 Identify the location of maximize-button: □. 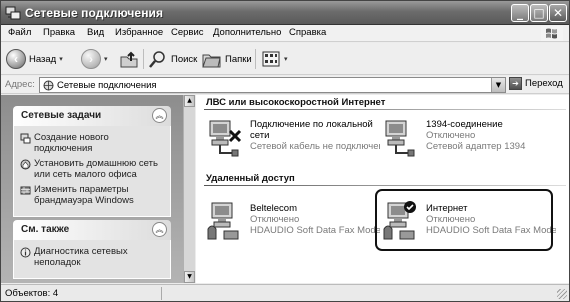
(539, 13).